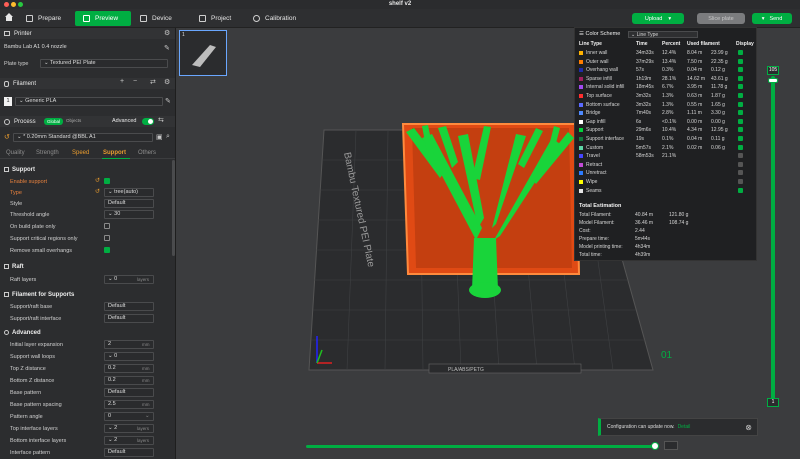 The height and width of the screenshot is (459, 800). Describe the element at coordinates (671, 445) in the screenshot. I see `move-slider-readout` at that location.